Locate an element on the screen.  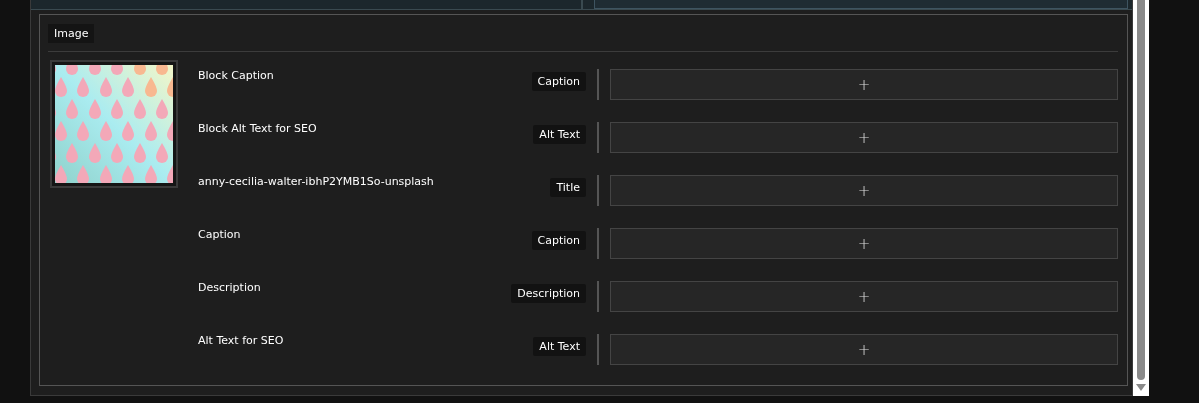
field-label: Description is located at coordinates (230, 287).